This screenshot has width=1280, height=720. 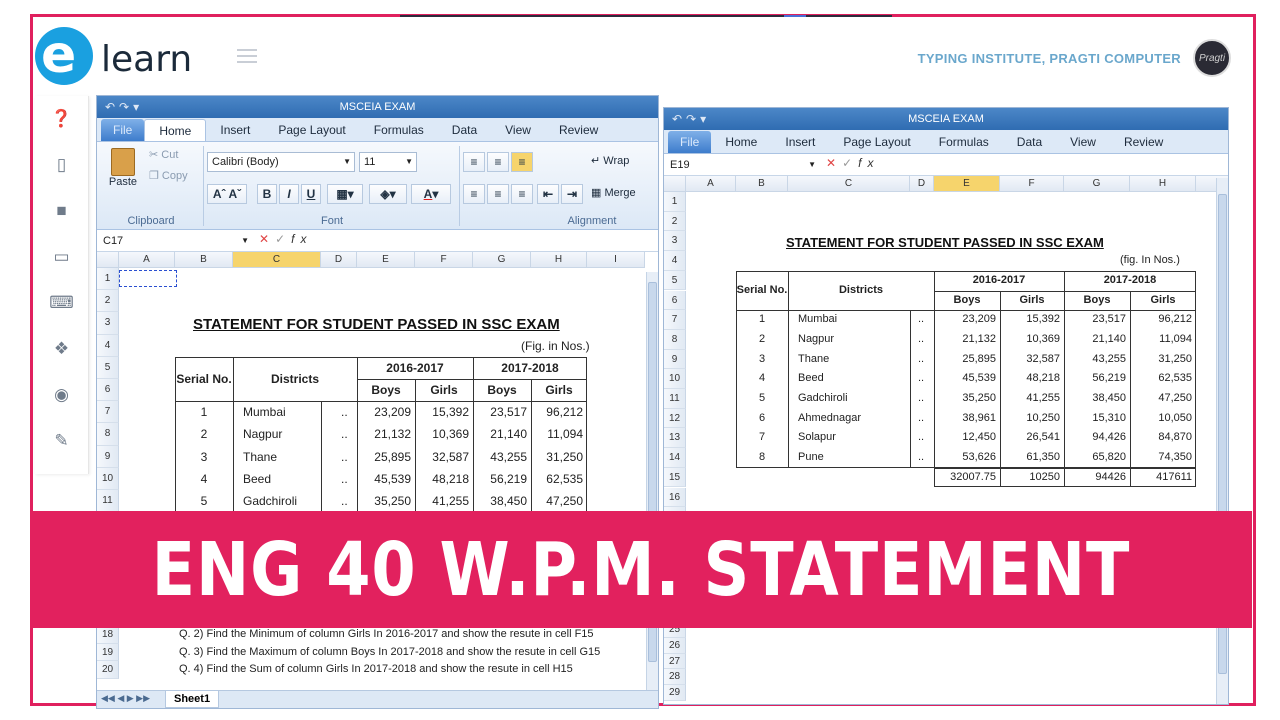 What do you see at coordinates (498, 194) in the screenshot?
I see `align-center-button: ≡` at bounding box center [498, 194].